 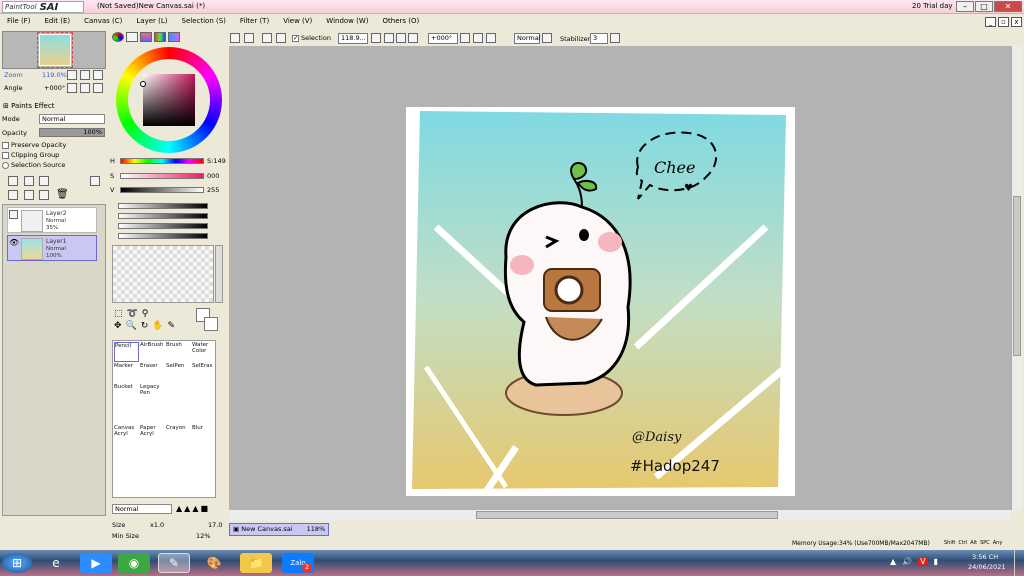 What do you see at coordinates (990, 22) in the screenshot?
I see `mdi-minimize-button: _` at bounding box center [990, 22].